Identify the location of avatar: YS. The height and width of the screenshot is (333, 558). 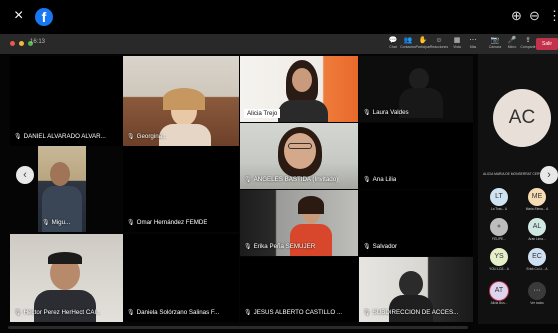
(499, 257).